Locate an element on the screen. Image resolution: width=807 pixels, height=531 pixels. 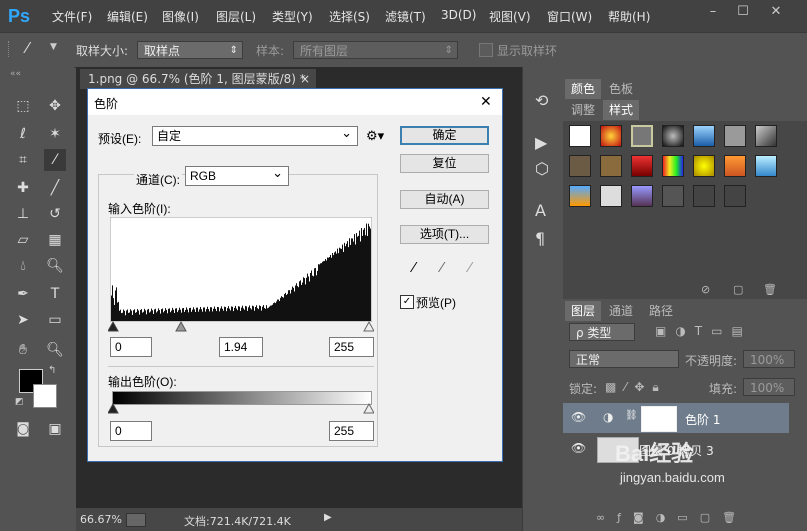
lasso-tool-icon: ℓ is located at coordinates (23, 134).